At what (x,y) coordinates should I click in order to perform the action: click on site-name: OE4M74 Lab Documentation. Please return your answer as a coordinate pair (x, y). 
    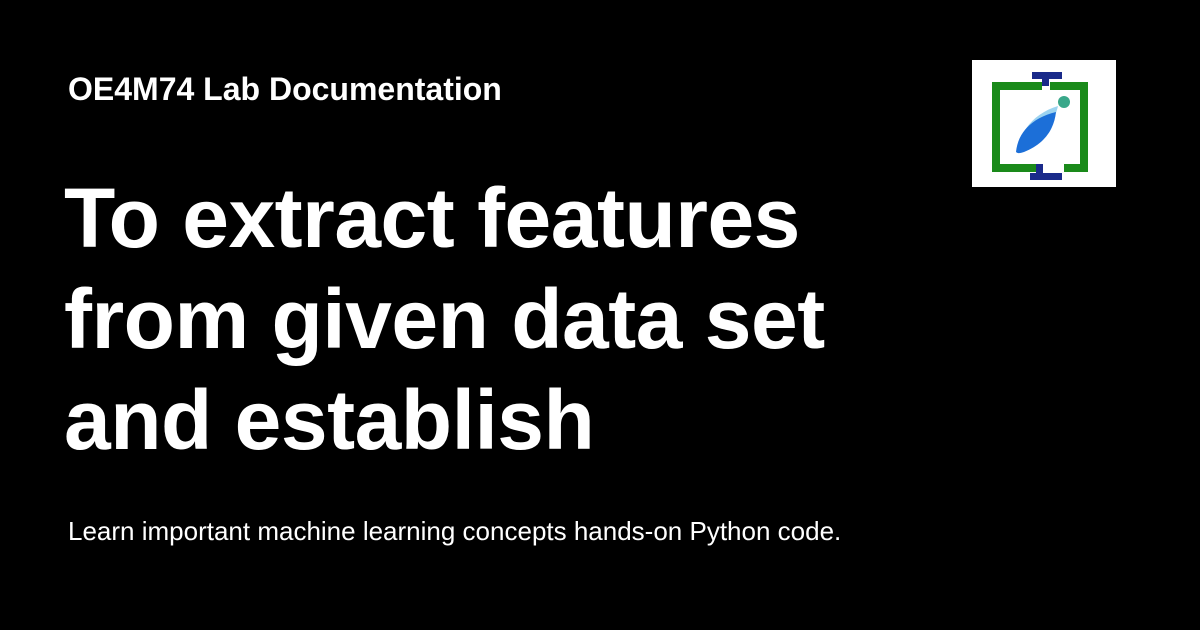
    Looking at the image, I should click on (285, 89).